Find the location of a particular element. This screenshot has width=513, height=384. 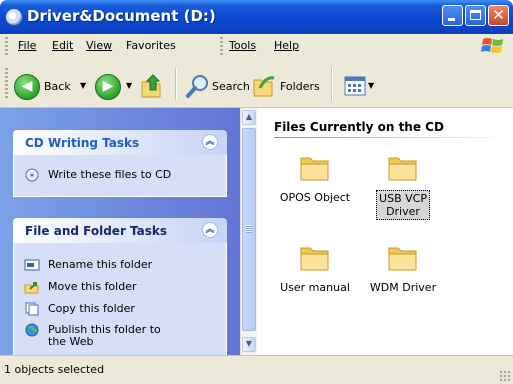

title-bar: Driver&Document (D:) ✕ is located at coordinates (256, 17).